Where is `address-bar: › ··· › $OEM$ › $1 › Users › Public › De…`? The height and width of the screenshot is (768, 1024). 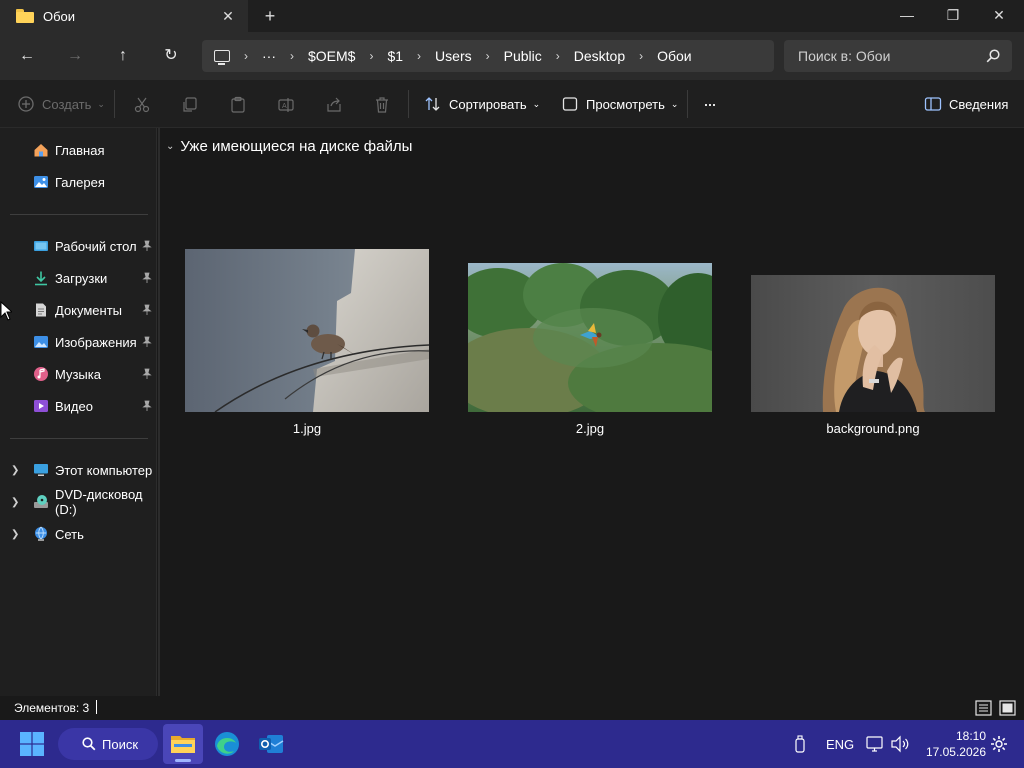
address-bar: › ··· › $OEM$ › $1 › Users › Public › De… is located at coordinates (488, 56).